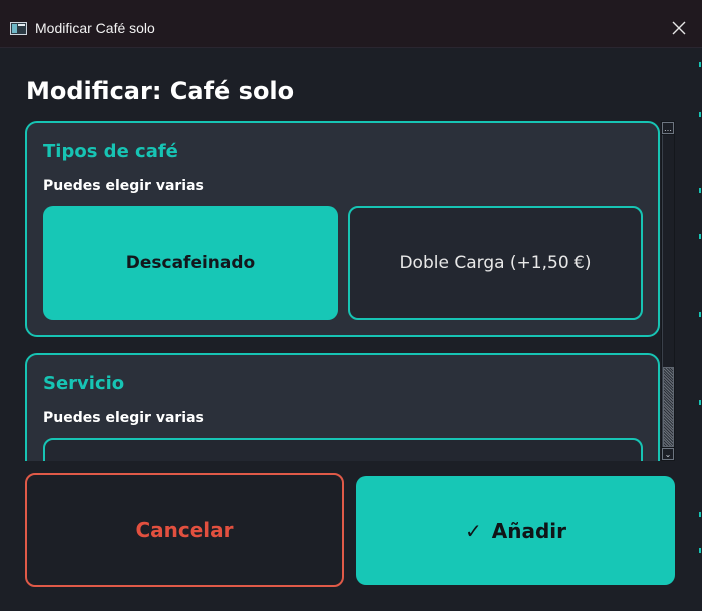  I want to click on option-descafeinado: Descafeinado, so click(190, 263).